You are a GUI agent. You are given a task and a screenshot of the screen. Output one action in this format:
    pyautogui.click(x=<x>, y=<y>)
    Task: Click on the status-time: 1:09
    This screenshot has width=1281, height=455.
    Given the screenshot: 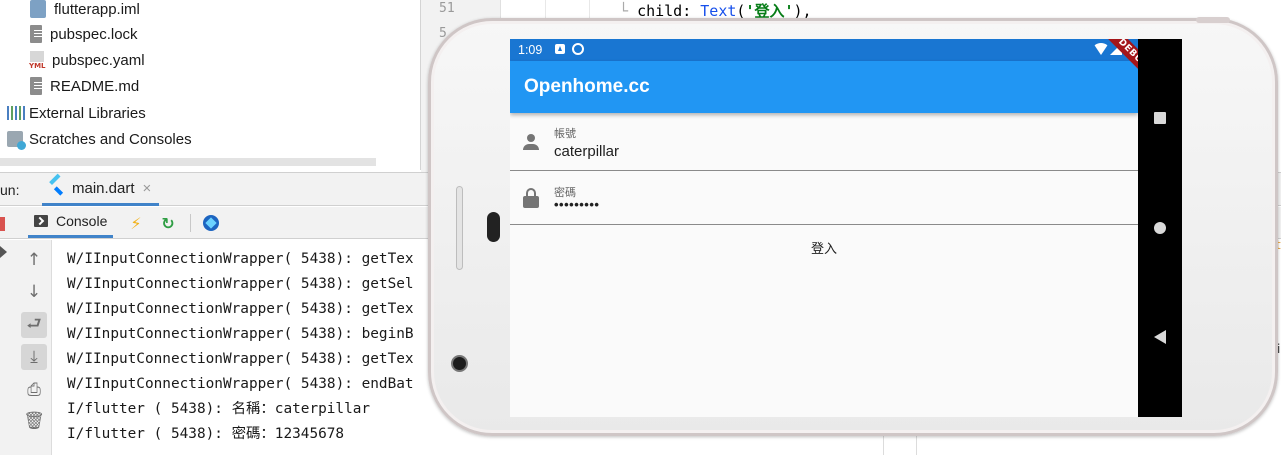 What is the action you would take?
    pyautogui.click(x=530, y=50)
    